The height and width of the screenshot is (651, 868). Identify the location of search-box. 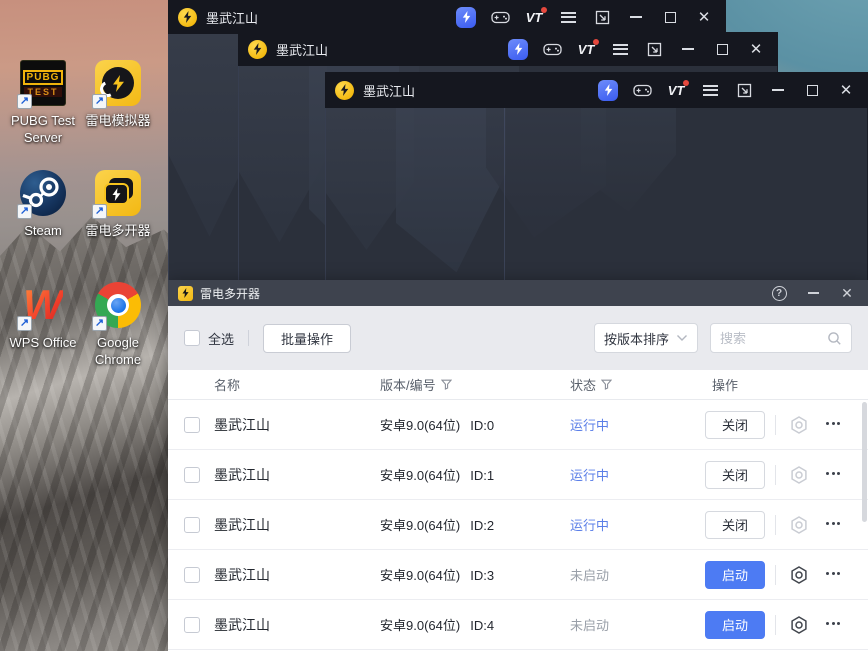
(781, 338).